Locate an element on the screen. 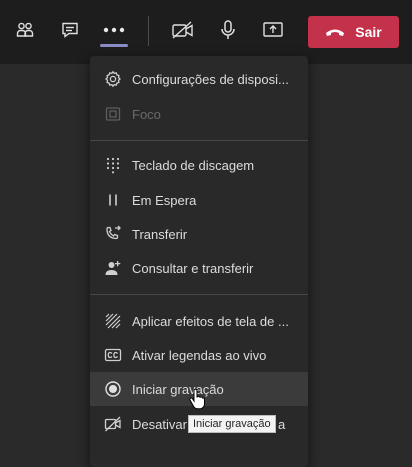 The image size is (412, 467). meeting-toolbar: Sair is located at coordinates (206, 32).